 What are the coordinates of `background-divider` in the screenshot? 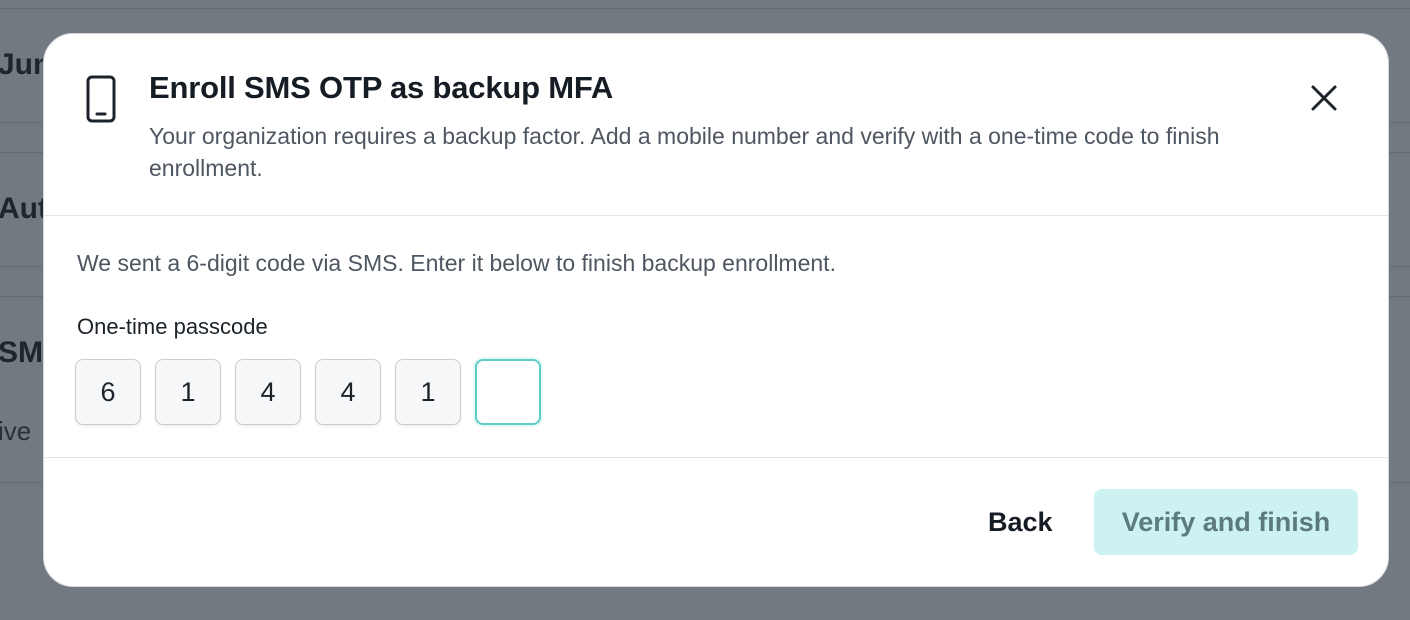 It's located at (705, 8).